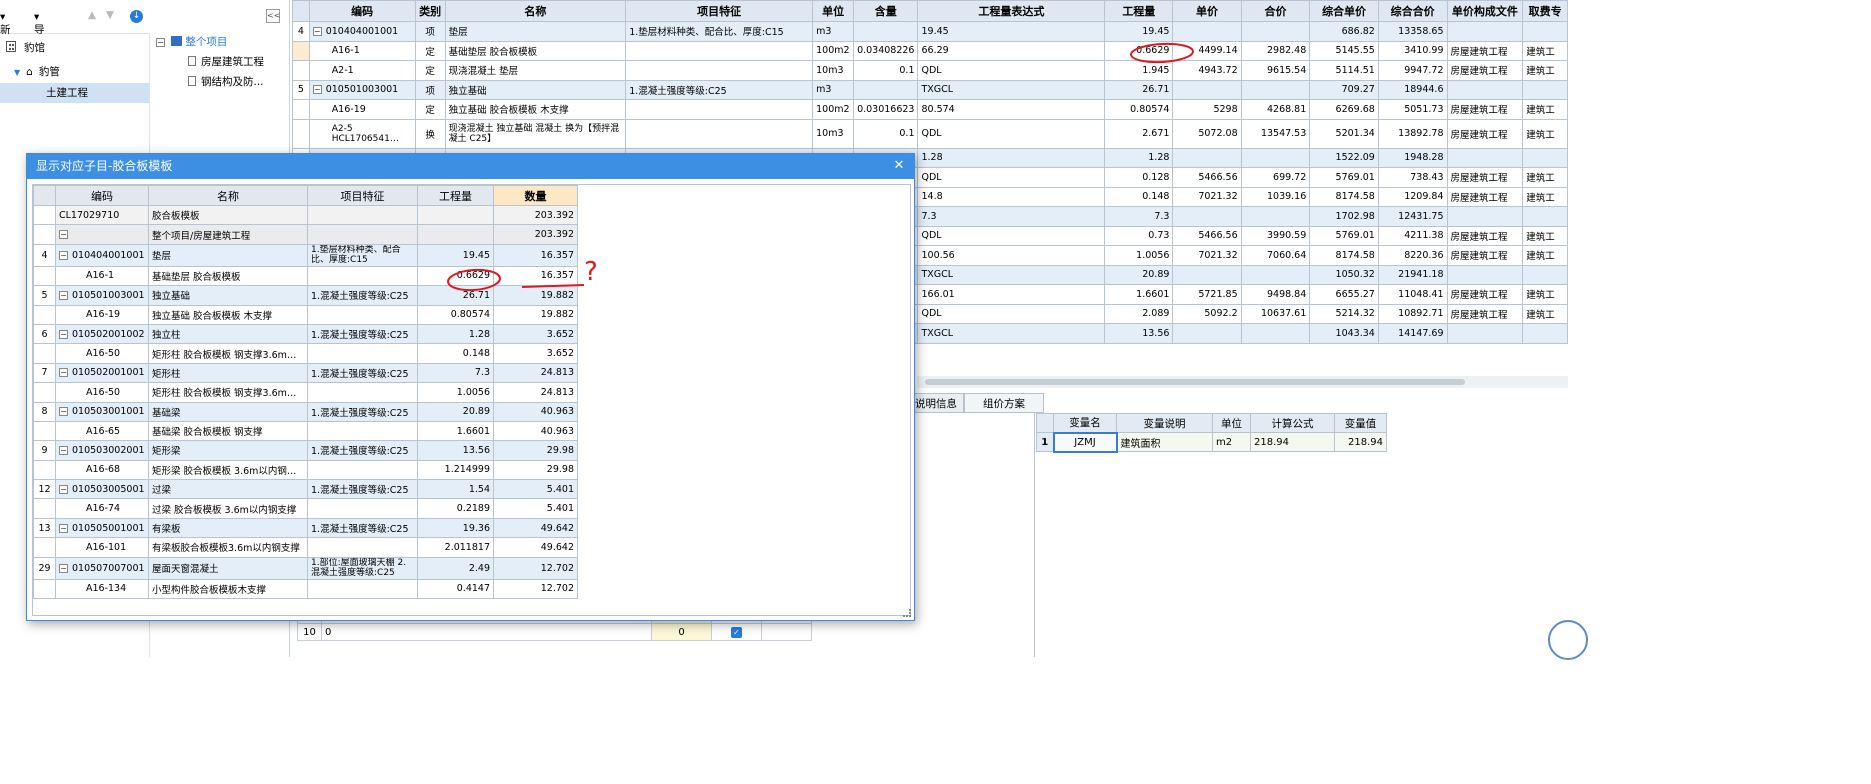 This screenshot has height=784, width=1871. Describe the element at coordinates (362, 70) in the screenshot. I see `code-cell: A2-1` at that location.